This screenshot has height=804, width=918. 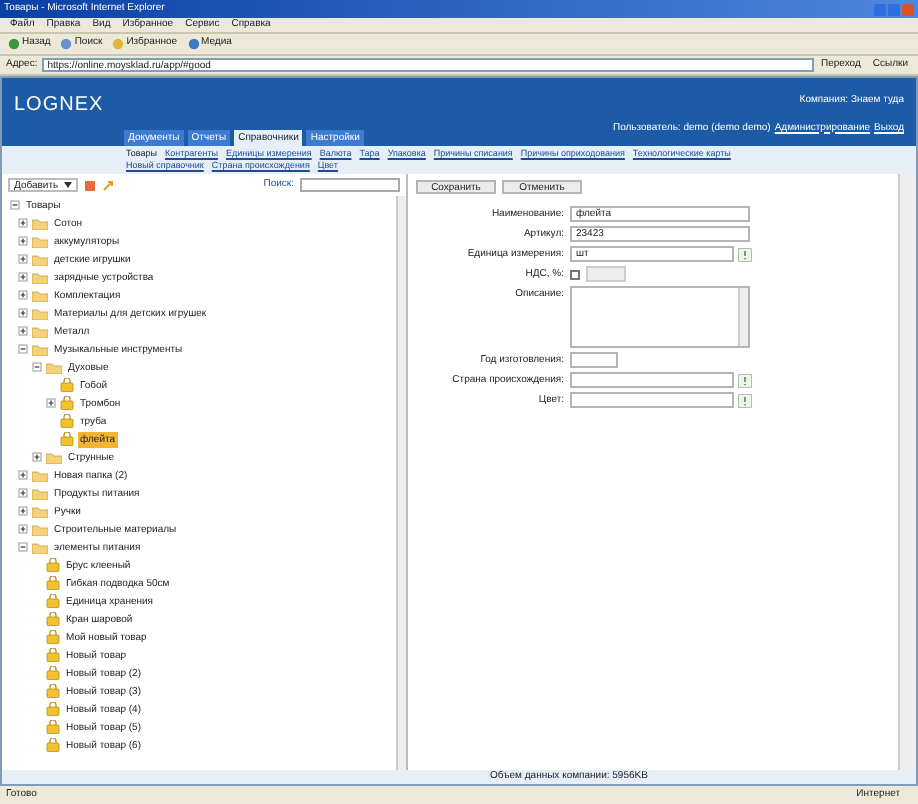 What do you see at coordinates (90, 185) in the screenshot?
I see `delete-icon` at bounding box center [90, 185].